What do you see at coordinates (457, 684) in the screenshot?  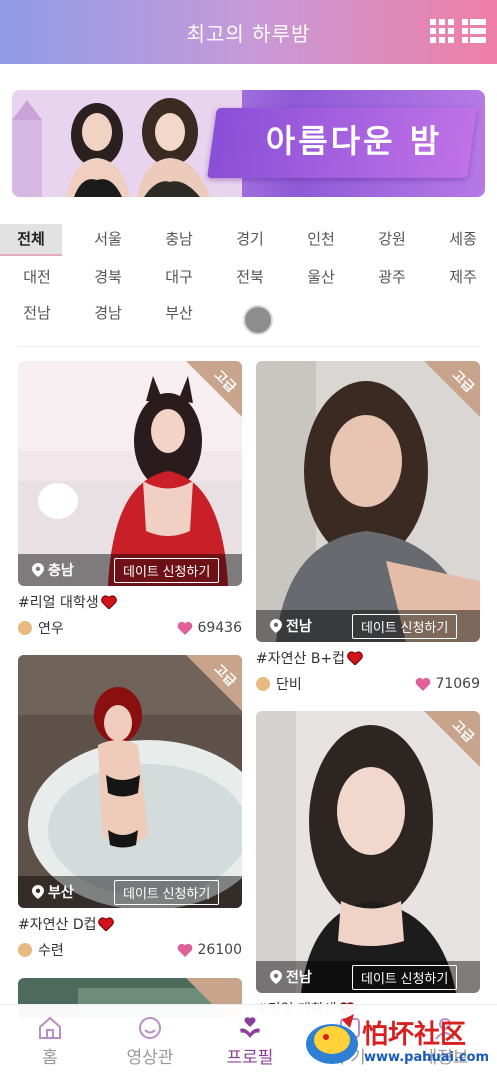 I see `like-count: 71069` at bounding box center [457, 684].